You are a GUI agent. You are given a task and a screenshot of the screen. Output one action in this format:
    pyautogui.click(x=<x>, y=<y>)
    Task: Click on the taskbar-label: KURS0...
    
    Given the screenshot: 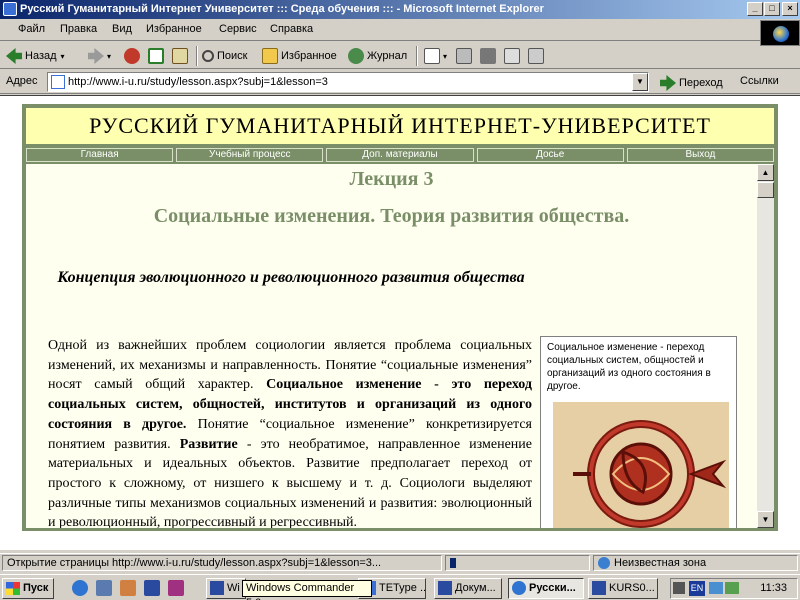 What is the action you would take?
    pyautogui.click(x=632, y=588)
    